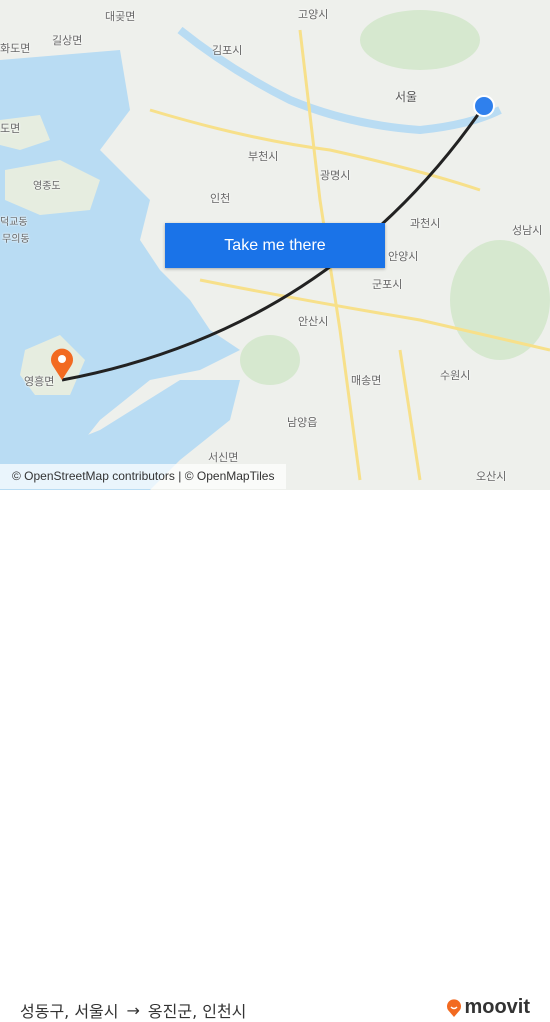 This screenshot has width=550, height=1022. I want to click on map-label: 인천, so click(220, 198).